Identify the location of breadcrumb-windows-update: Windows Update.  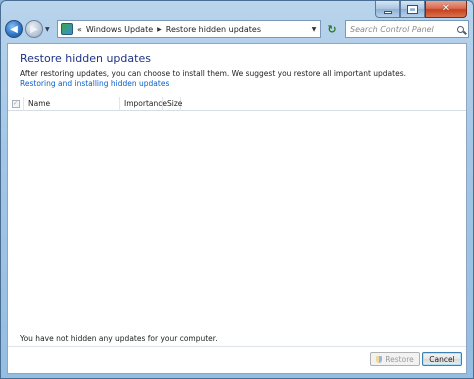
(119, 29).